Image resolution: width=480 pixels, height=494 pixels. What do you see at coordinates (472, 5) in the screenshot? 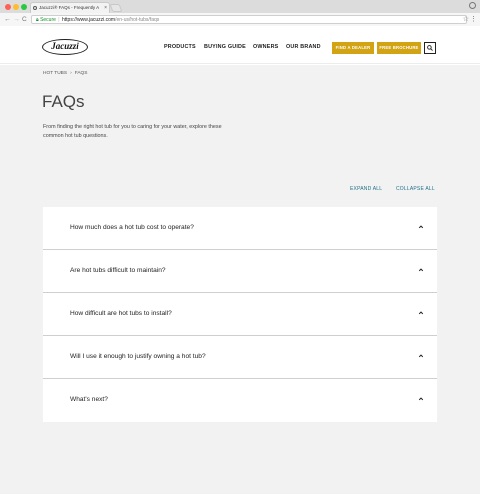
I see `profile-icon` at bounding box center [472, 5].